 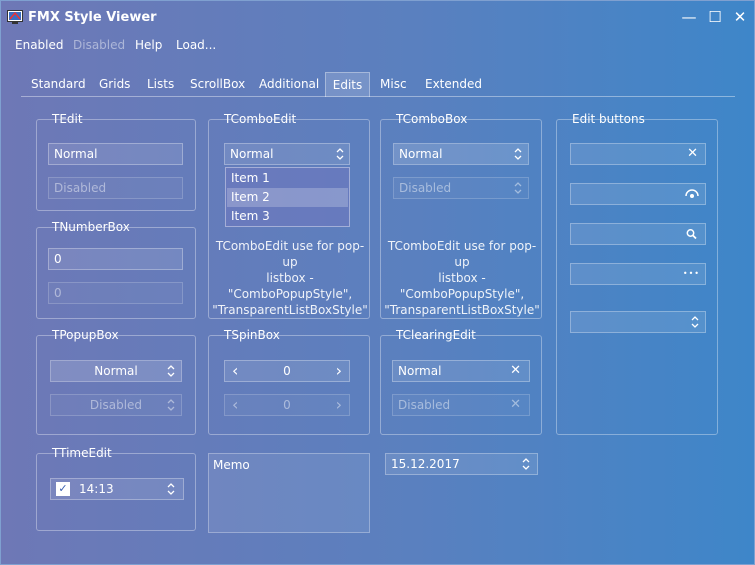 I want to click on ellipsis-button-edit: •••, so click(x=638, y=274).